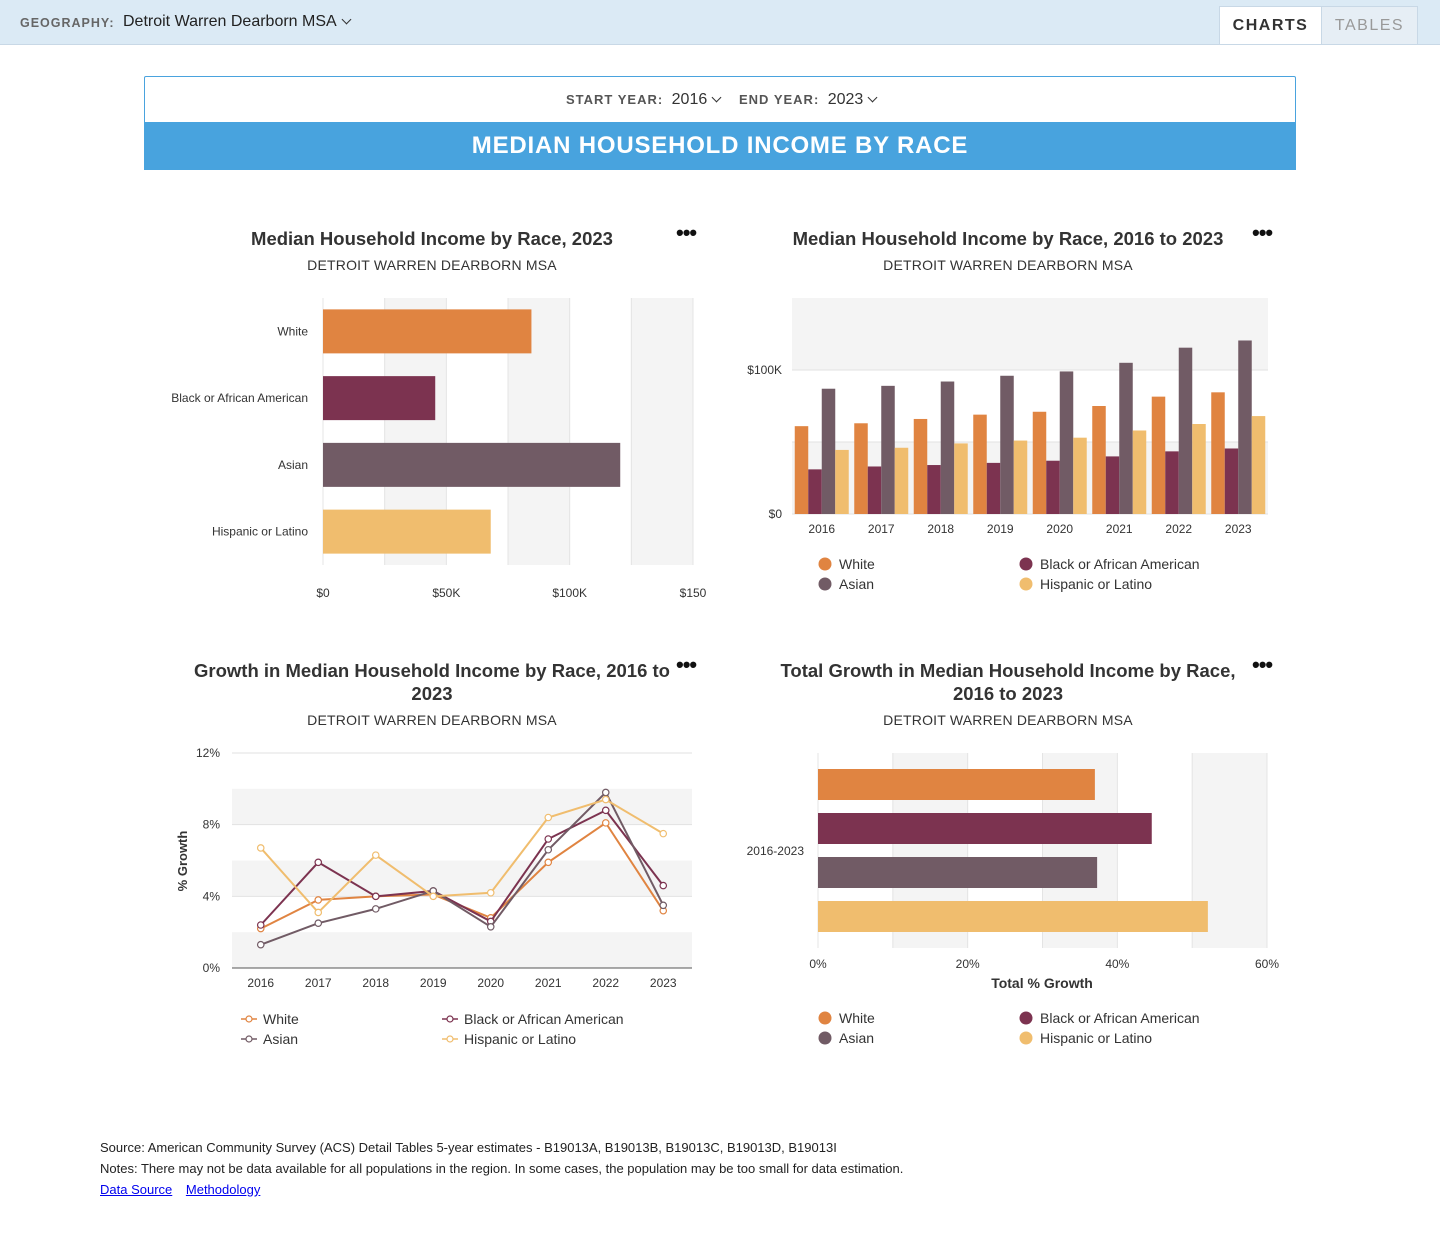  What do you see at coordinates (861, 468) in the screenshot?
I see `bar-white-2017` at bounding box center [861, 468].